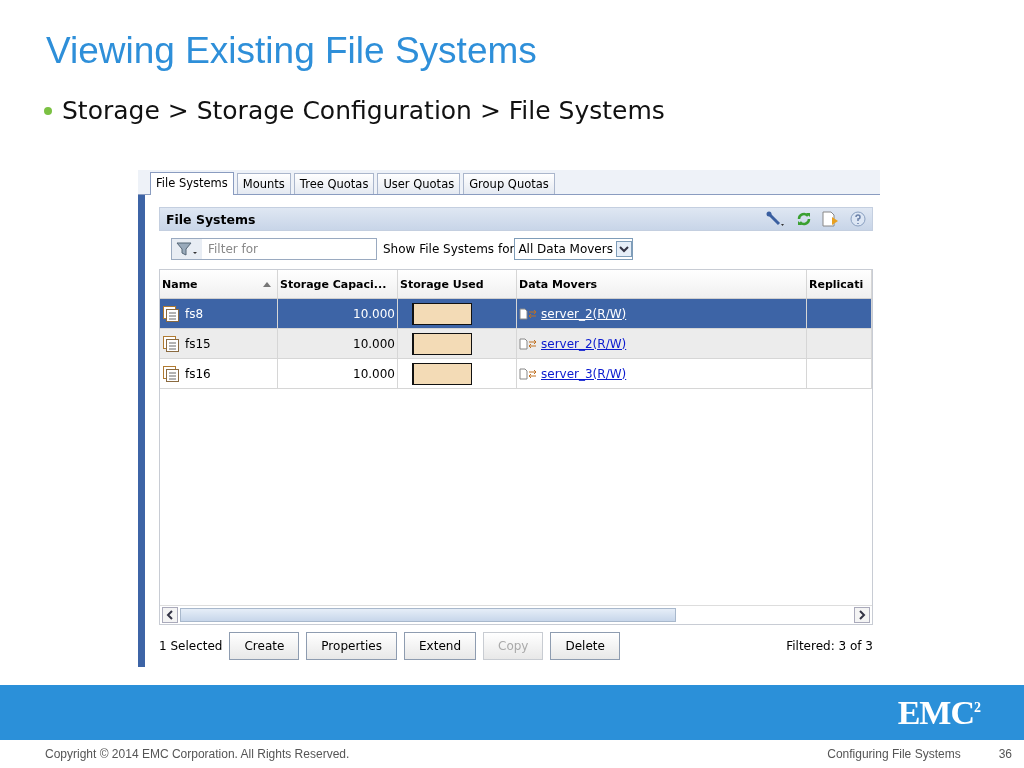  I want to click on table-cell: fs16, so click(198, 373).